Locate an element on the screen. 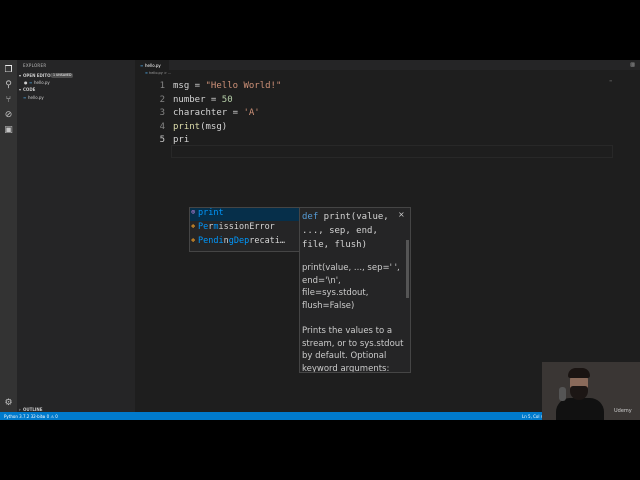  source-control-icon: ⑂ is located at coordinates (8, 100).